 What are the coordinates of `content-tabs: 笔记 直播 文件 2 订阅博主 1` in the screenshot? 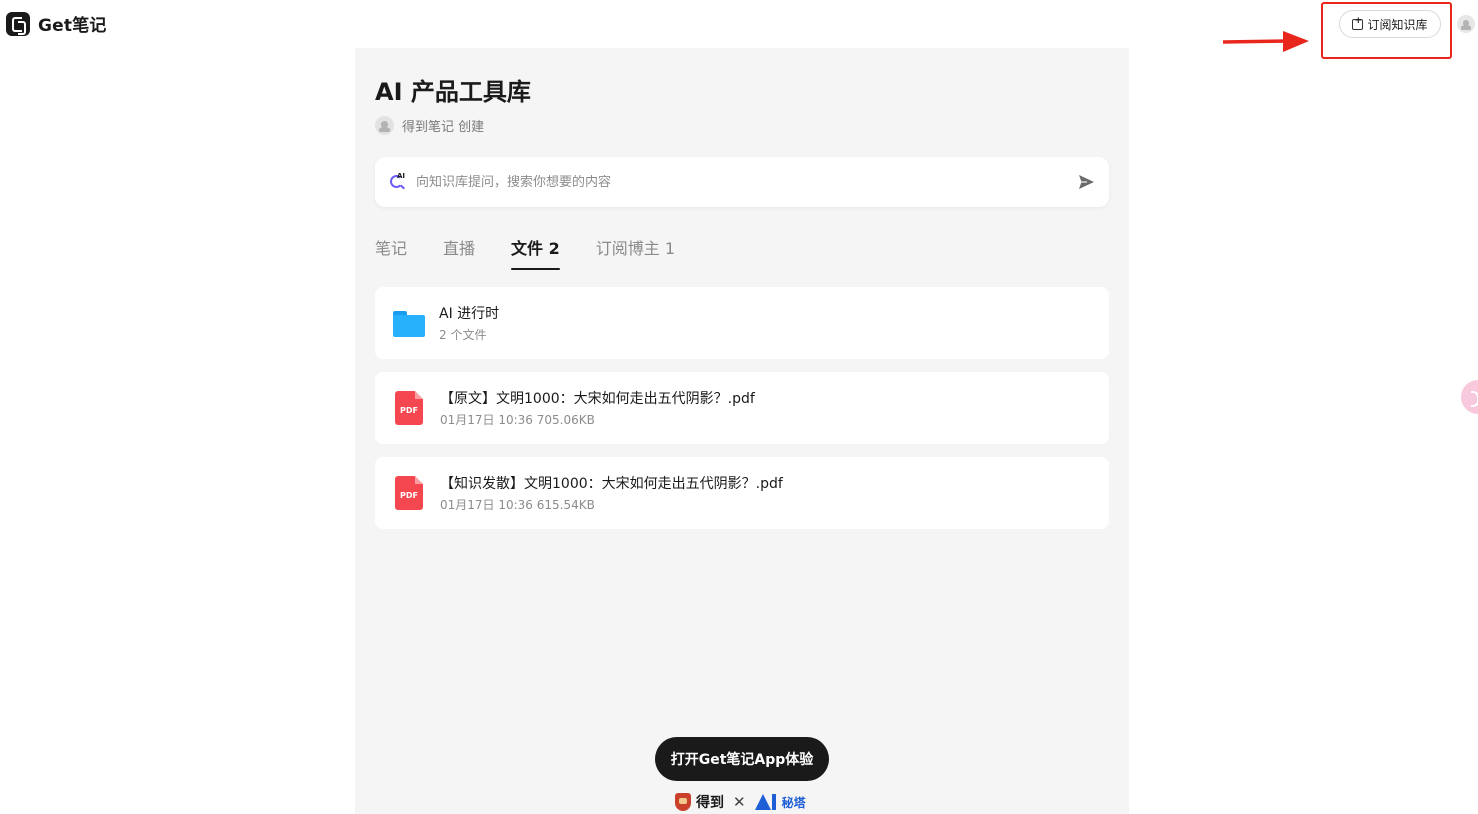 It's located at (543, 254).